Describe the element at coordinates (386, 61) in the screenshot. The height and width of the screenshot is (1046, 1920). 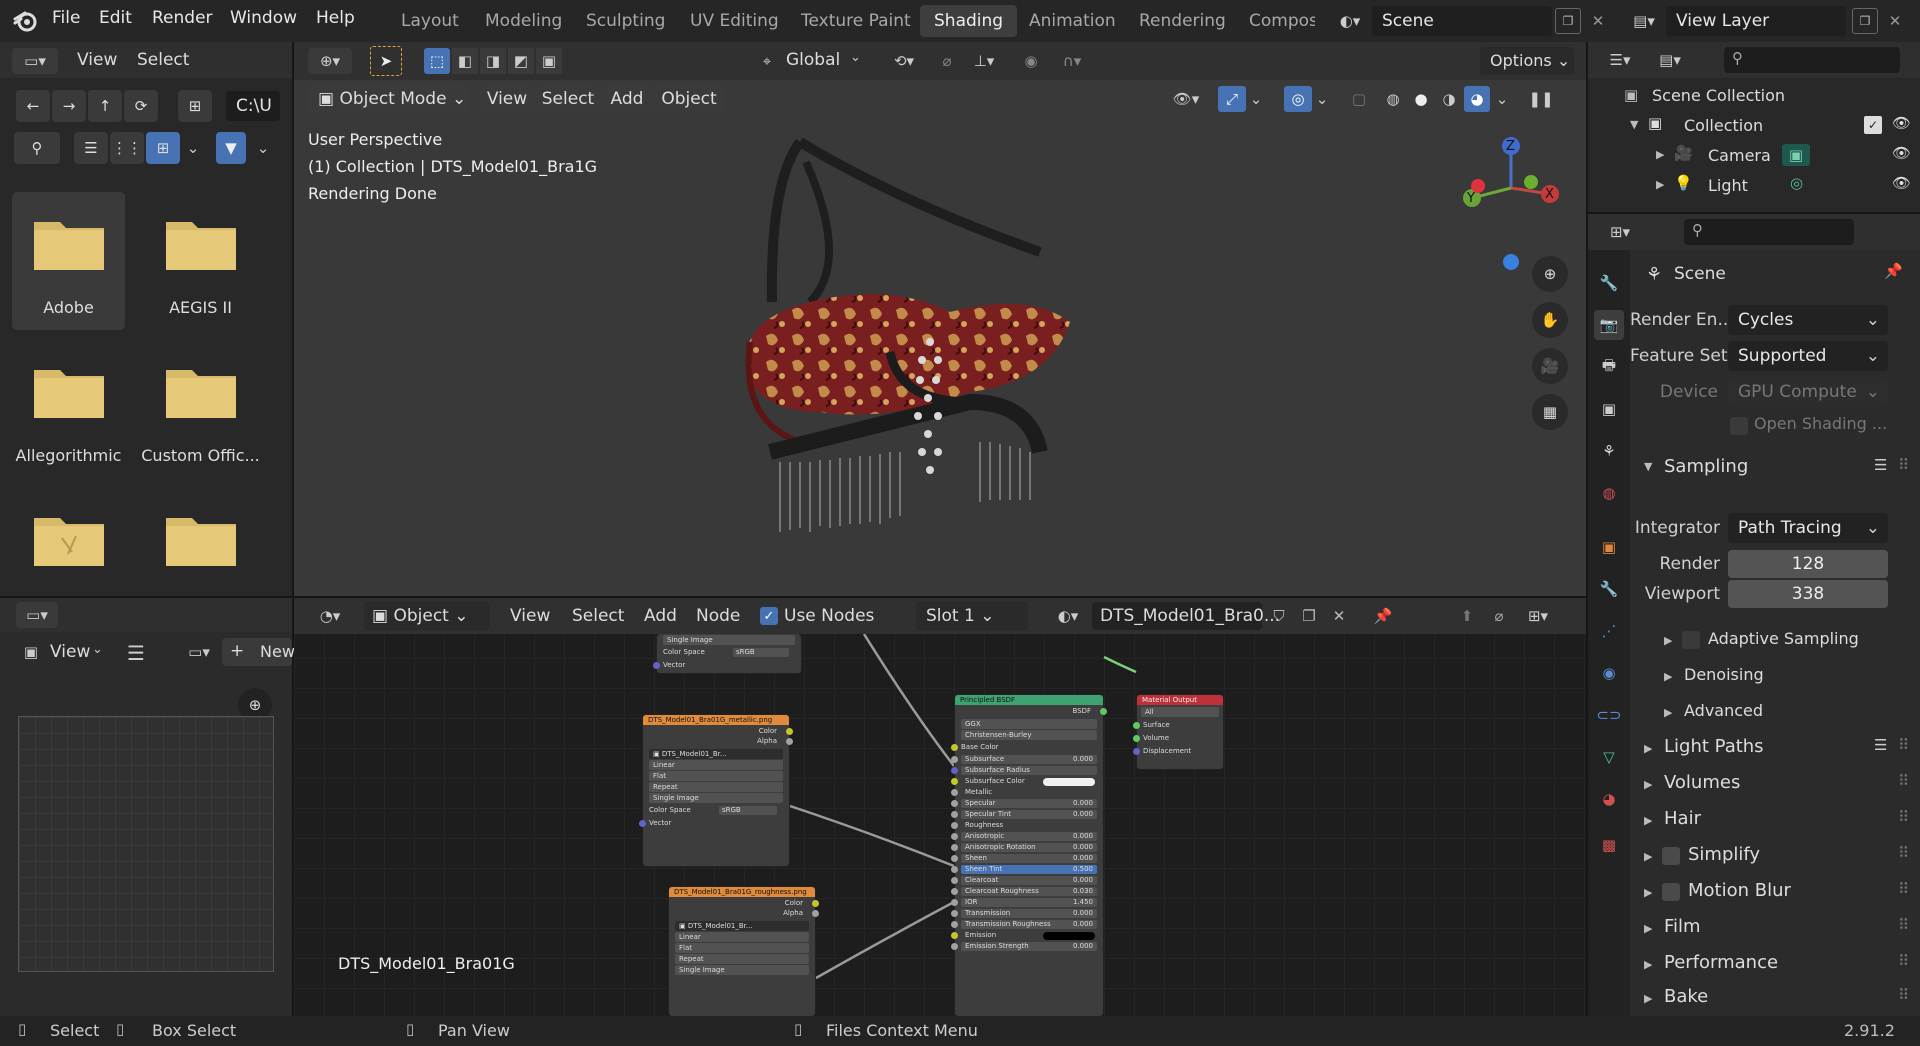
I see `select-tool-icon: ➤` at that location.